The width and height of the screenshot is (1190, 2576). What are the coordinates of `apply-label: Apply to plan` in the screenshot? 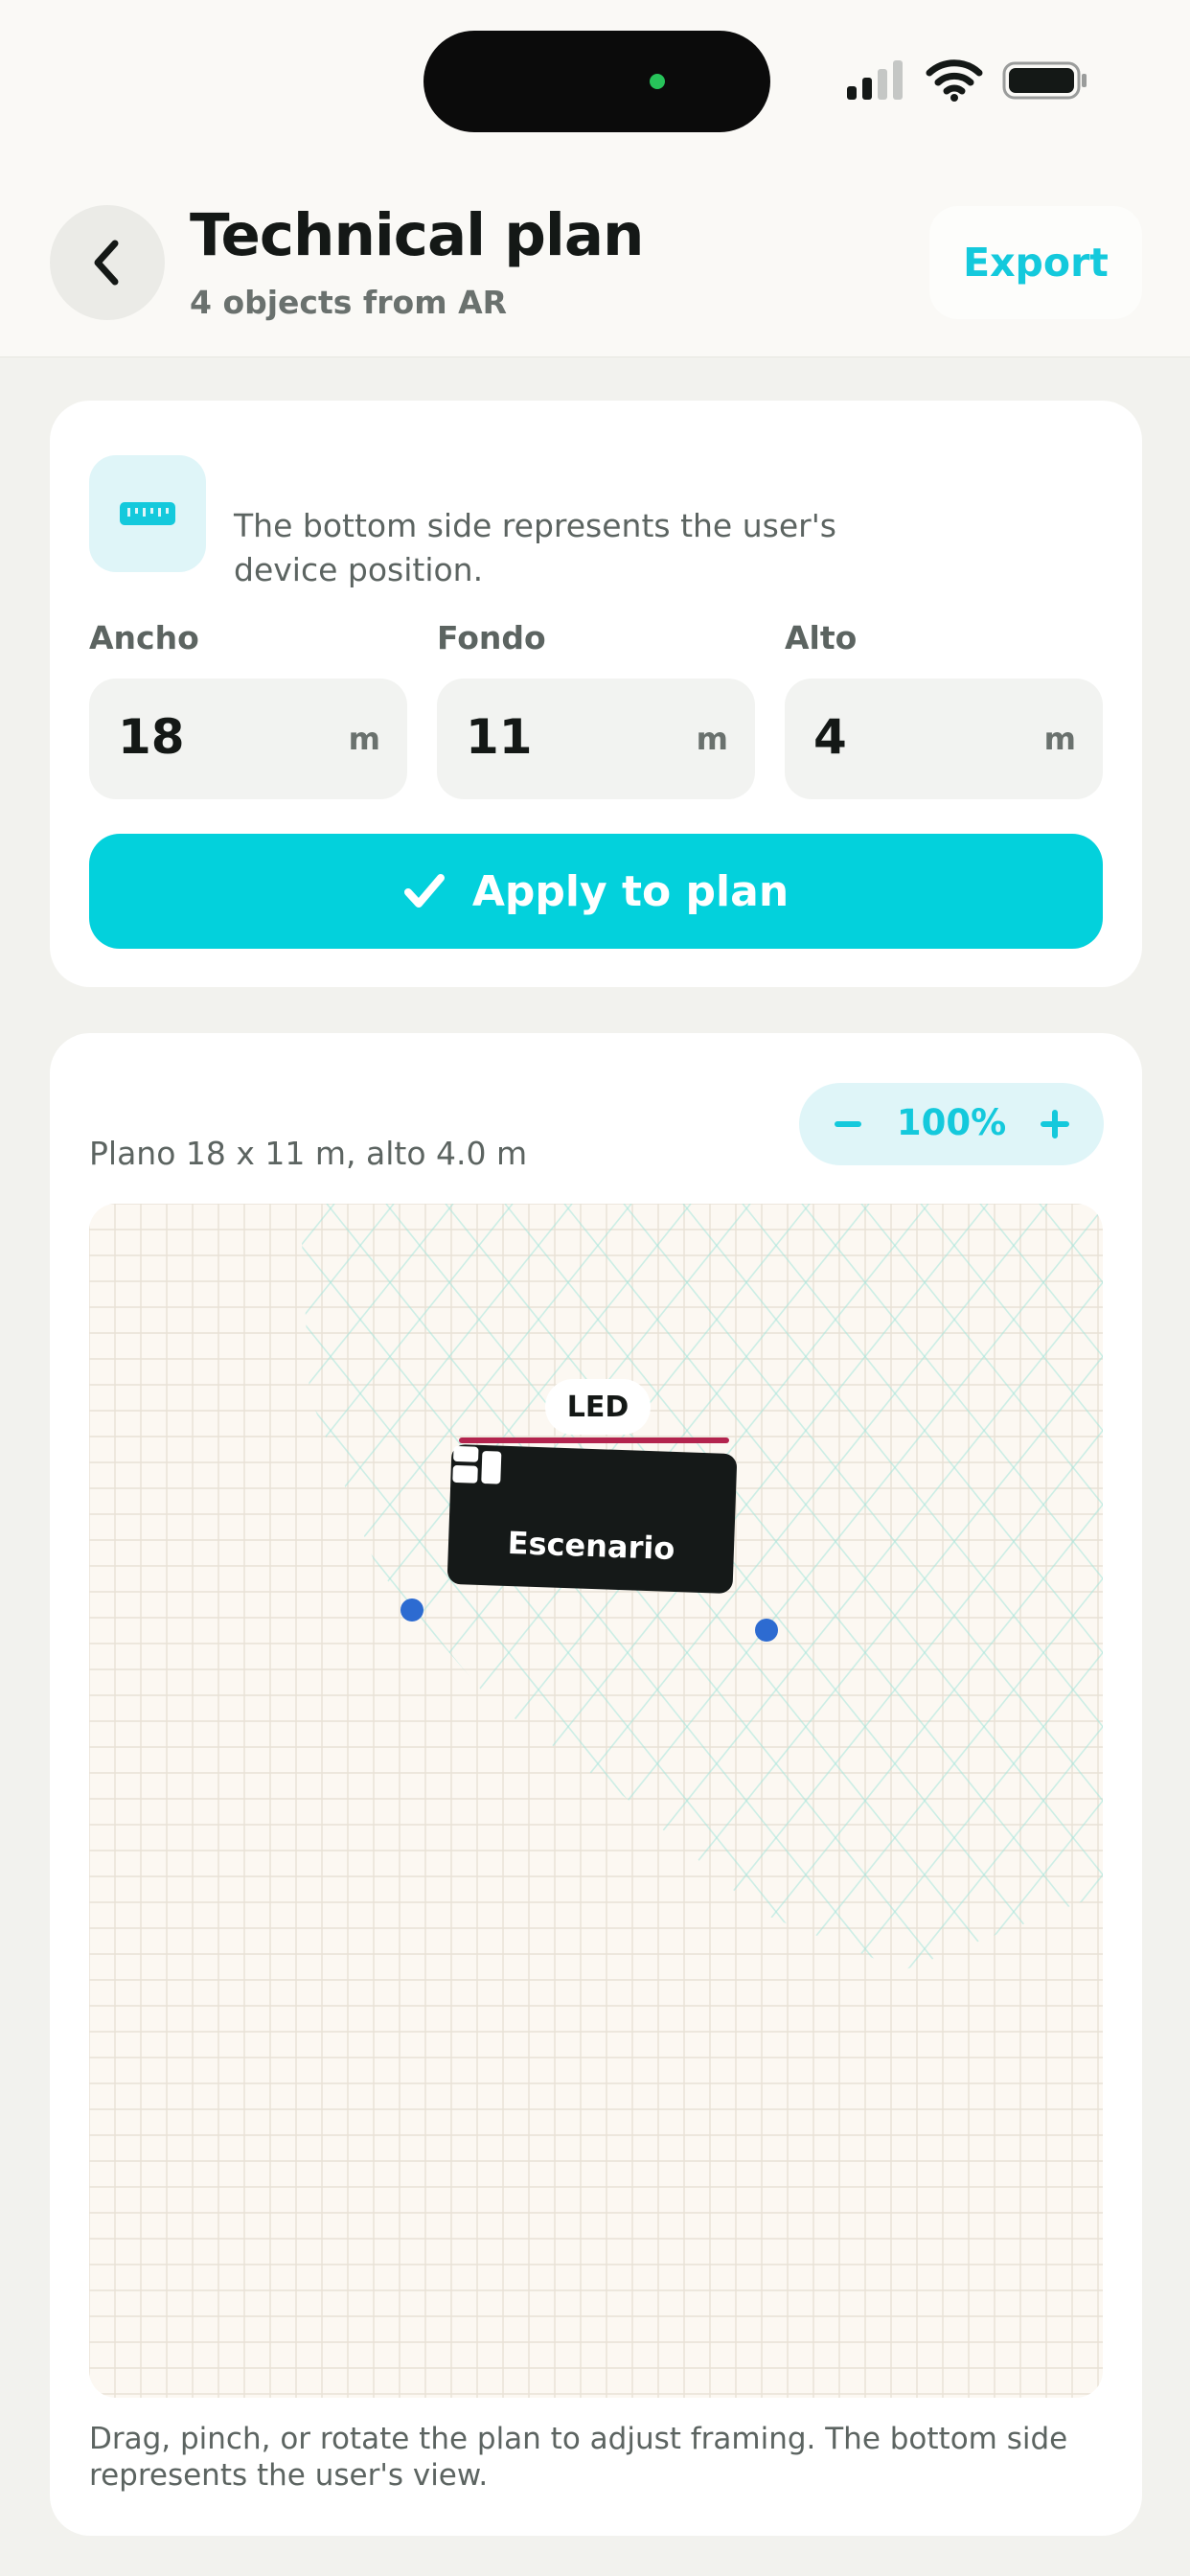 It's located at (631, 891).